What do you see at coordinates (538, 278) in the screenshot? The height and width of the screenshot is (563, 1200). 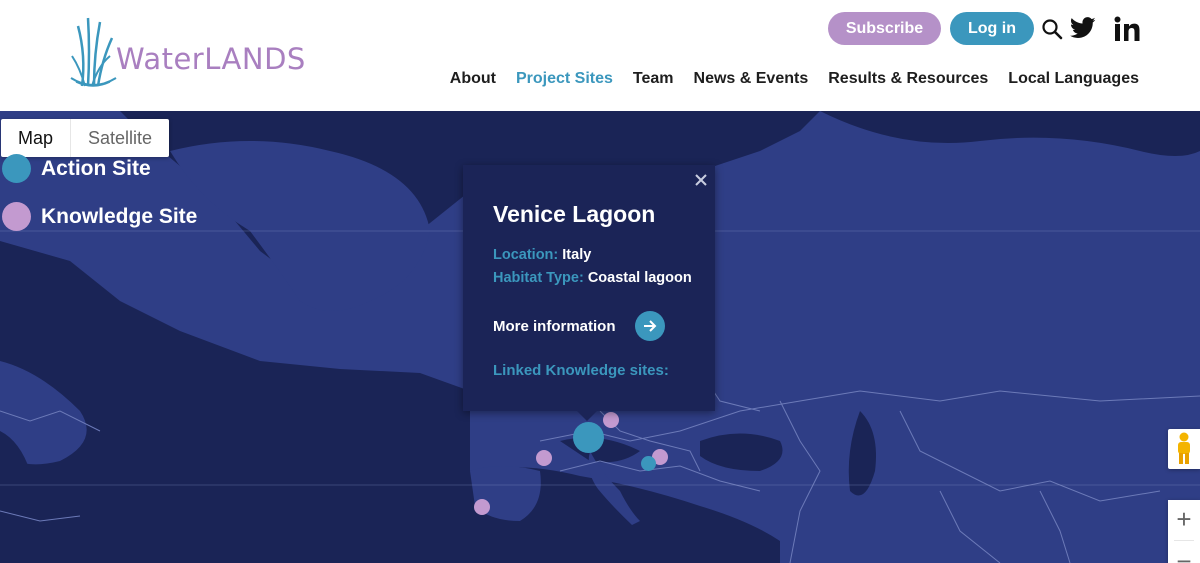 I see `habitat-key: Habitat Type:` at bounding box center [538, 278].